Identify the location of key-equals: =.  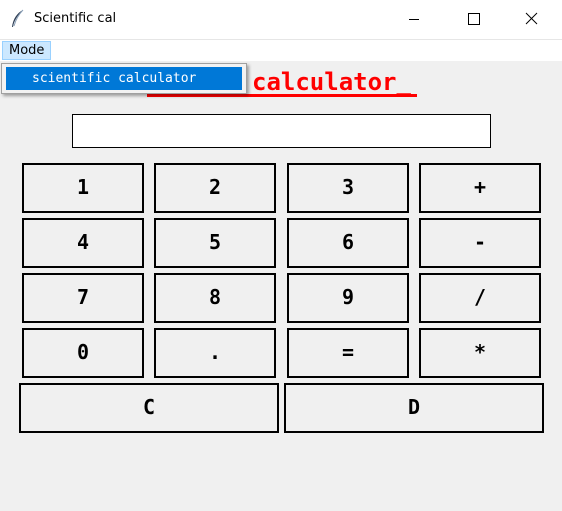
(348, 353).